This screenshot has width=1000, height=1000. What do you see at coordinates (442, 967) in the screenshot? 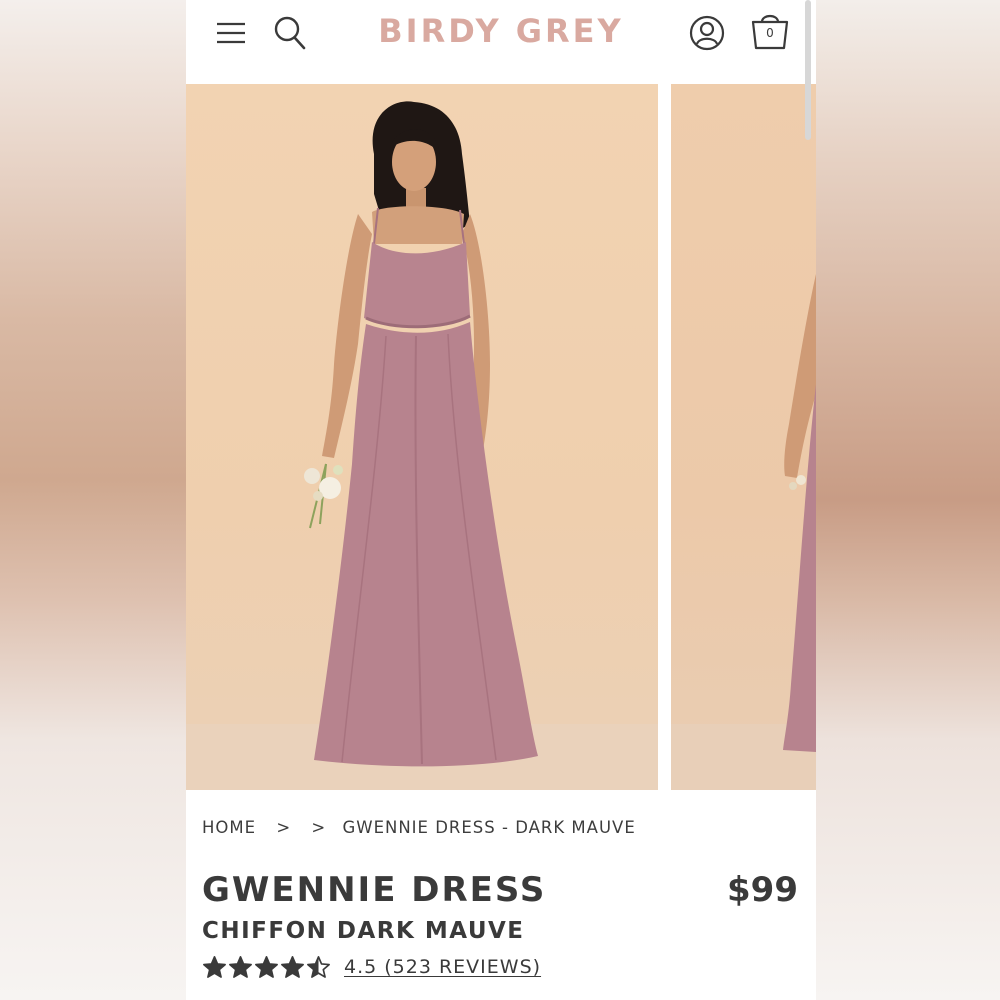
I see `reviews-link: 4.5 (523 REVIEWS)` at bounding box center [442, 967].